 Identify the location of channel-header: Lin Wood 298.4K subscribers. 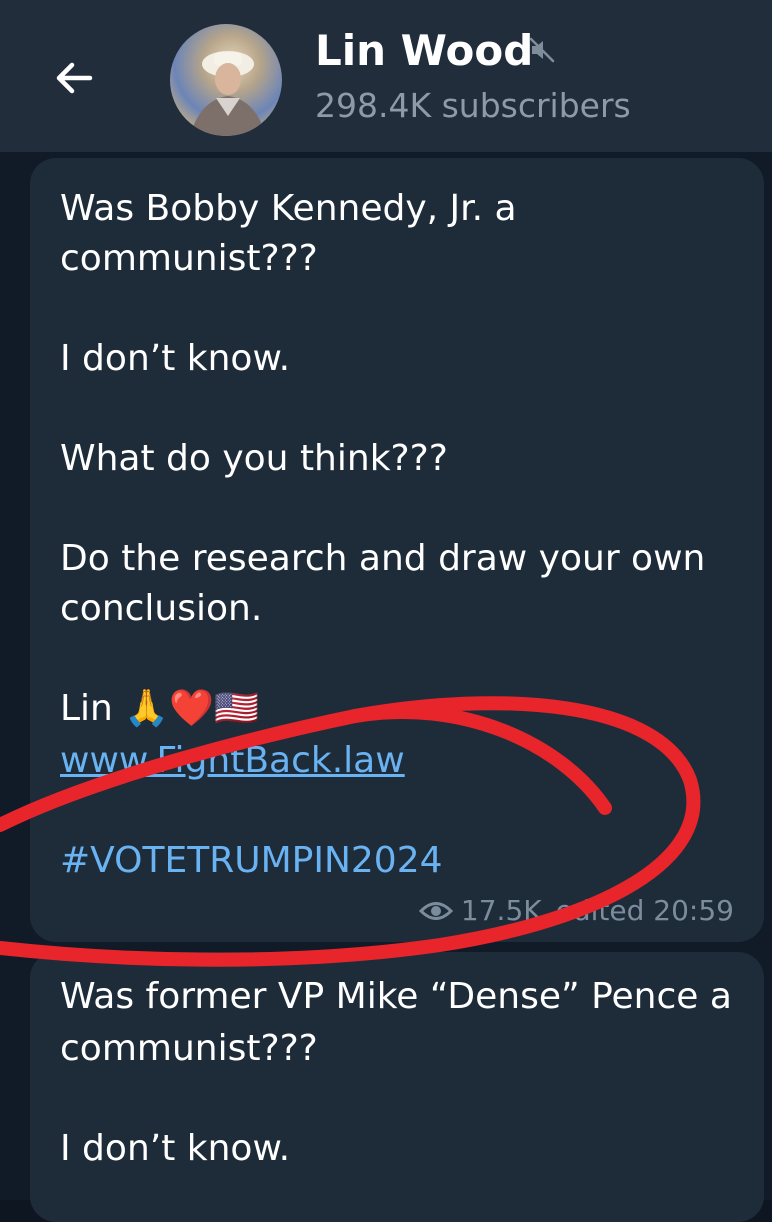
(386, 76).